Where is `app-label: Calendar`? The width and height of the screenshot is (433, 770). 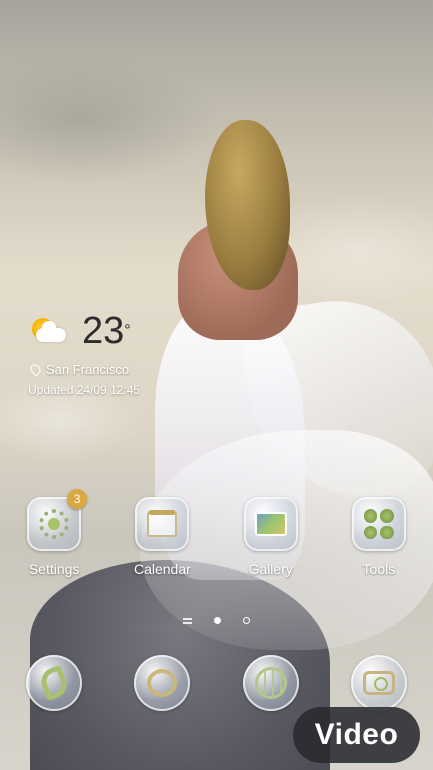
app-label: Calendar is located at coordinates (162, 569).